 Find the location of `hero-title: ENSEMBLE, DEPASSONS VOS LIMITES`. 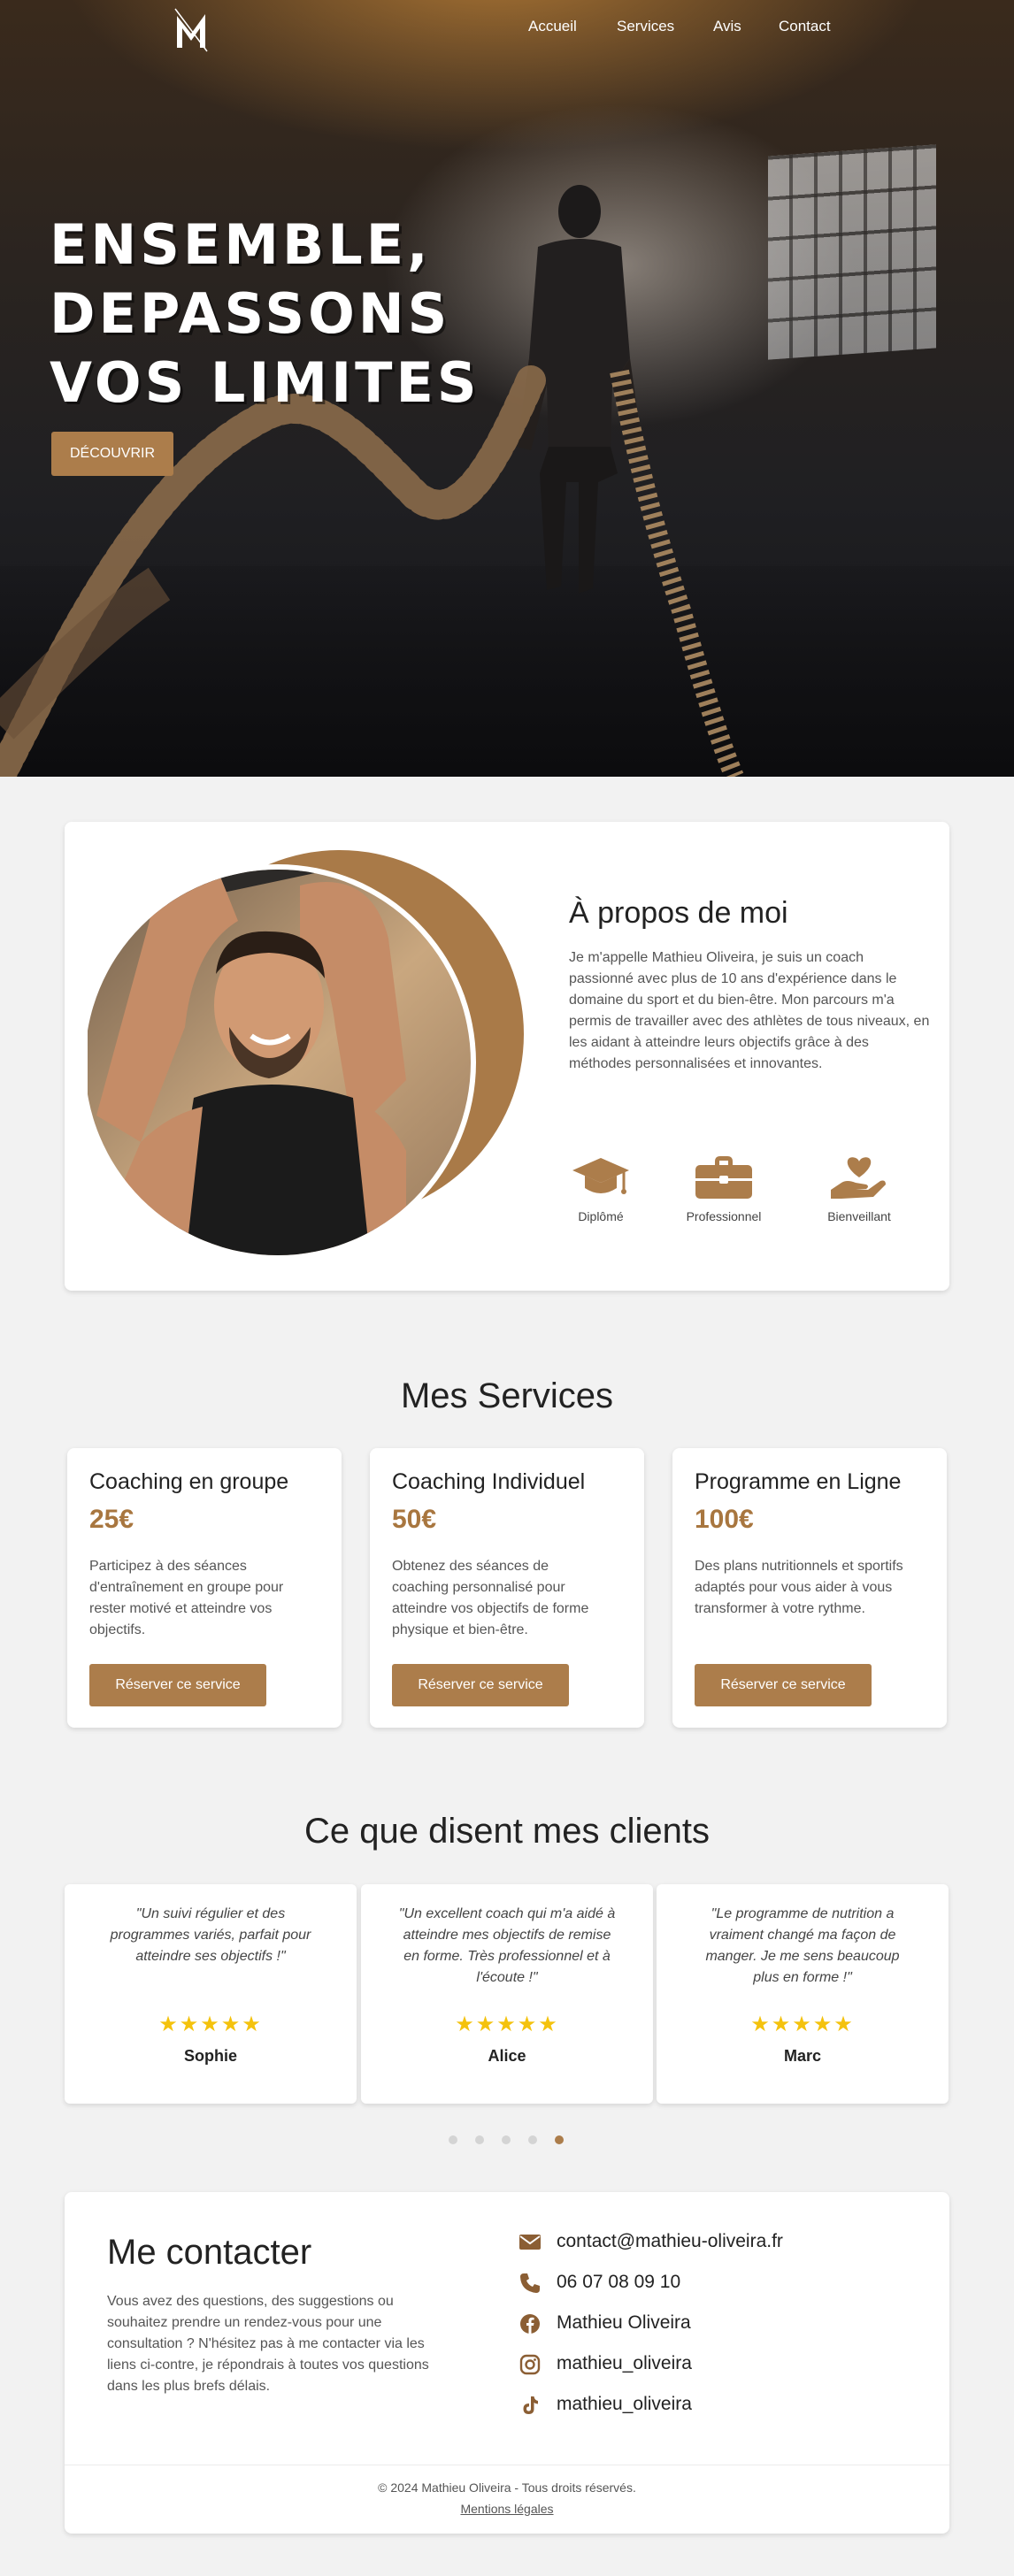

hero-title: ENSEMBLE, DEPASSONS VOS LIMITES is located at coordinates (280, 314).